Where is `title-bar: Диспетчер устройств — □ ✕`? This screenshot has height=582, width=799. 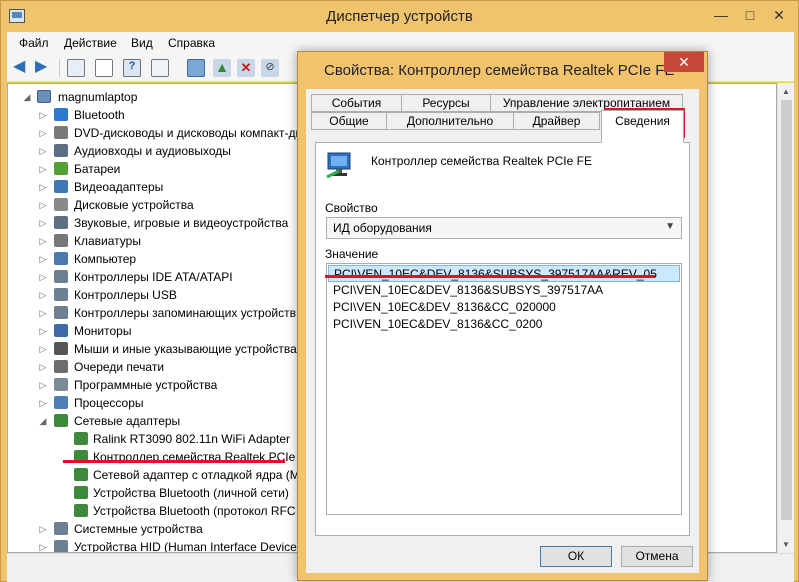
title-bar: Диспетчер устройств — □ ✕ is located at coordinates (399, 16).